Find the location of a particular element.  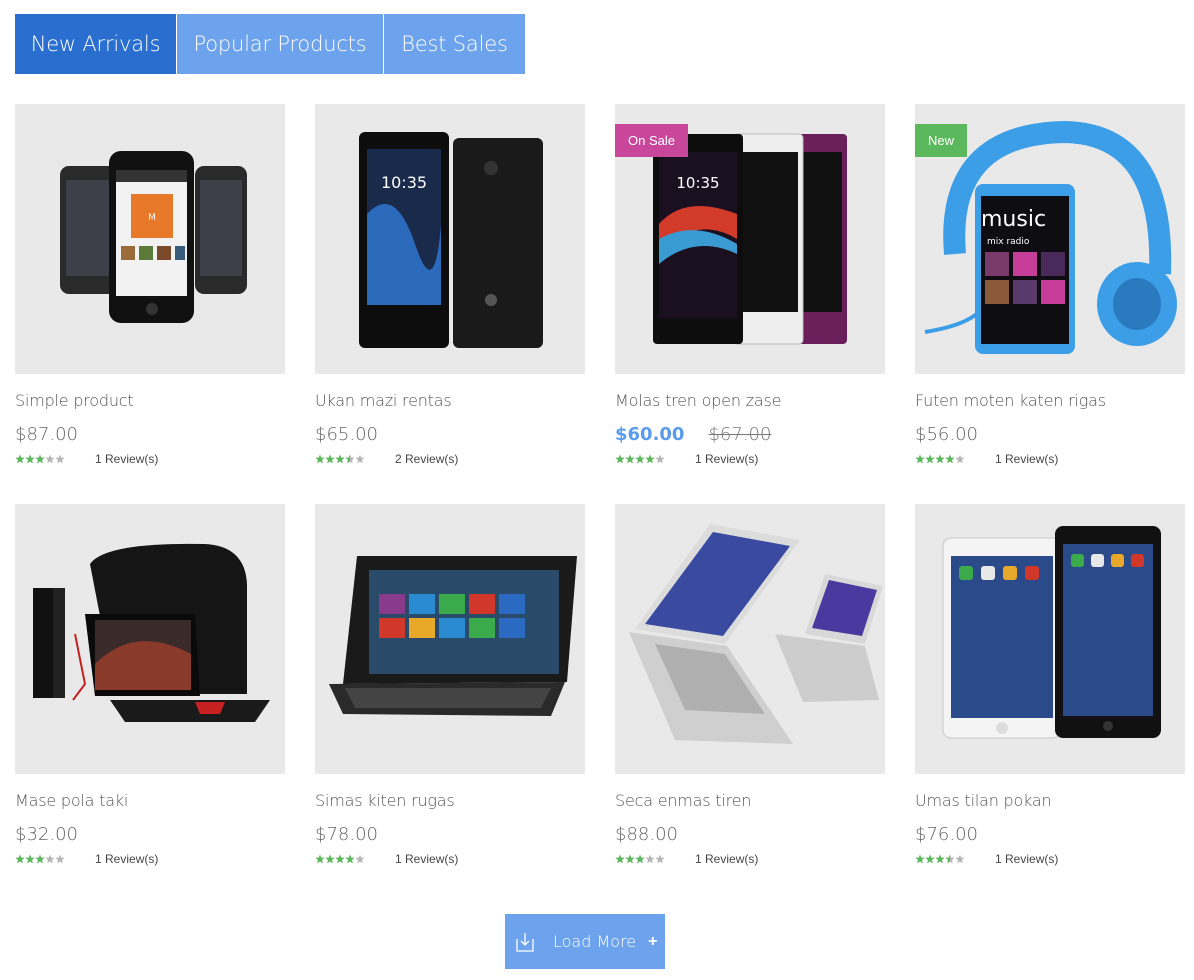

load-more-button: Load More + is located at coordinates (585, 941).